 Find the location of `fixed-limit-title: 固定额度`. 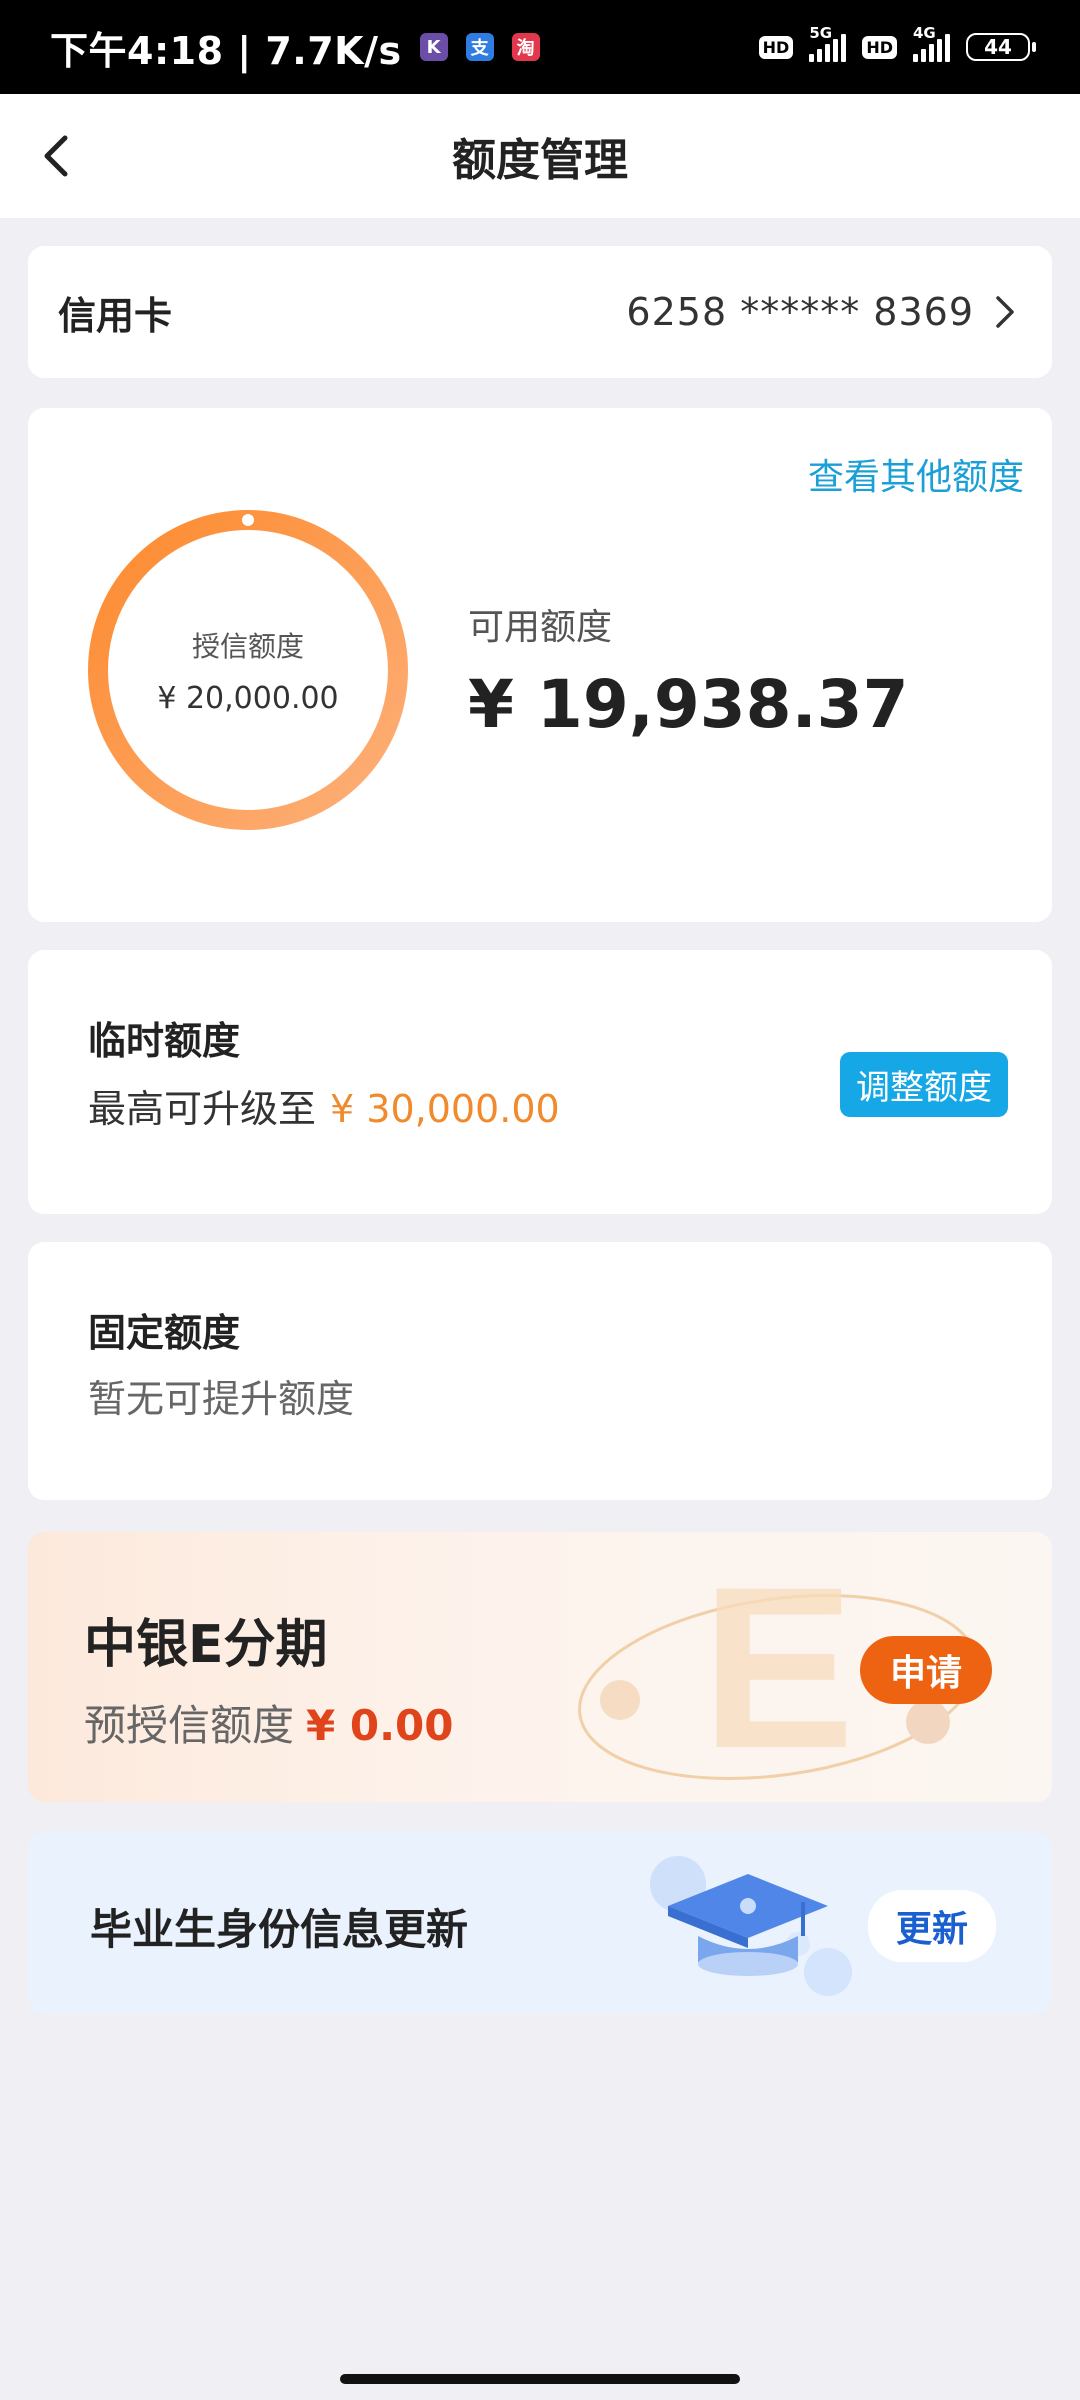

fixed-limit-title: 固定额度 is located at coordinates (164, 1333).